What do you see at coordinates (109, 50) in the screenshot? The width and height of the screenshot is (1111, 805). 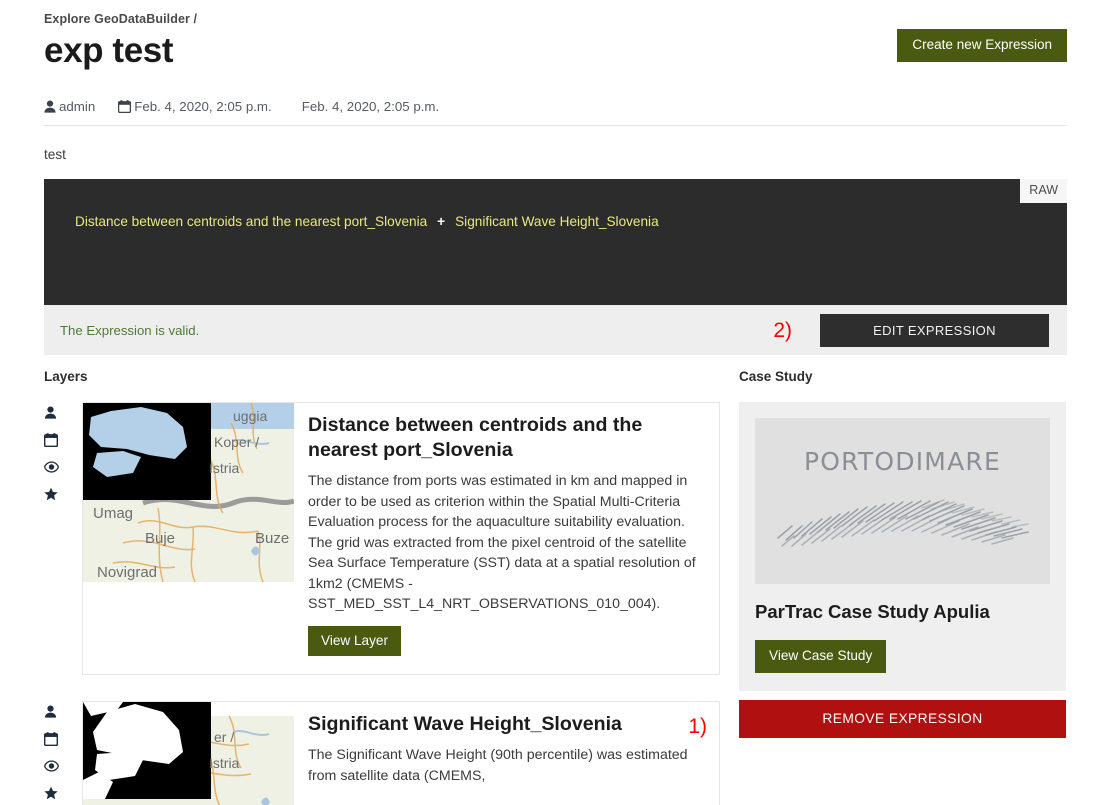 I see `page-title: exp test` at bounding box center [109, 50].